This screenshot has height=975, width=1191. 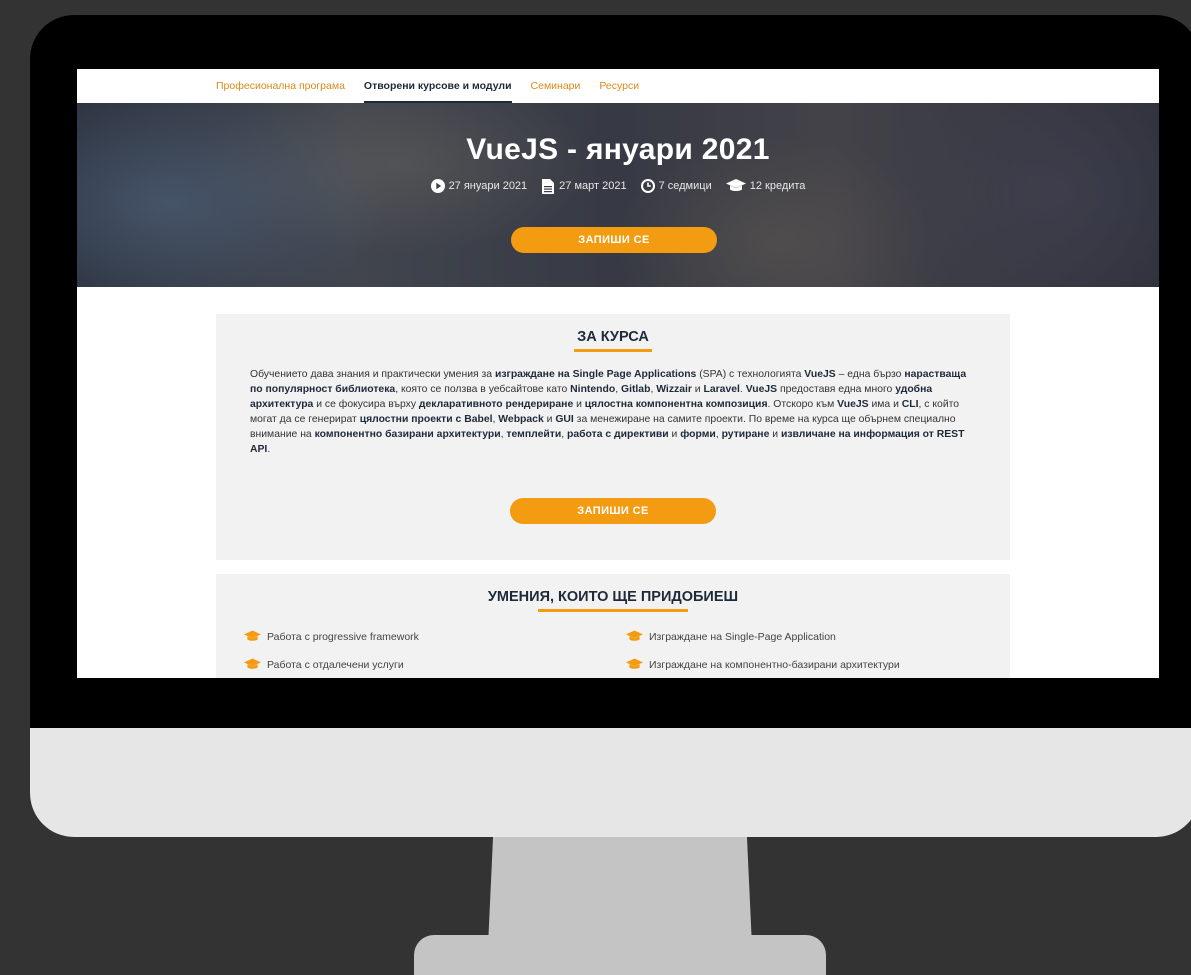 I want to click on emphasis-text: GUI, so click(x=564, y=419).